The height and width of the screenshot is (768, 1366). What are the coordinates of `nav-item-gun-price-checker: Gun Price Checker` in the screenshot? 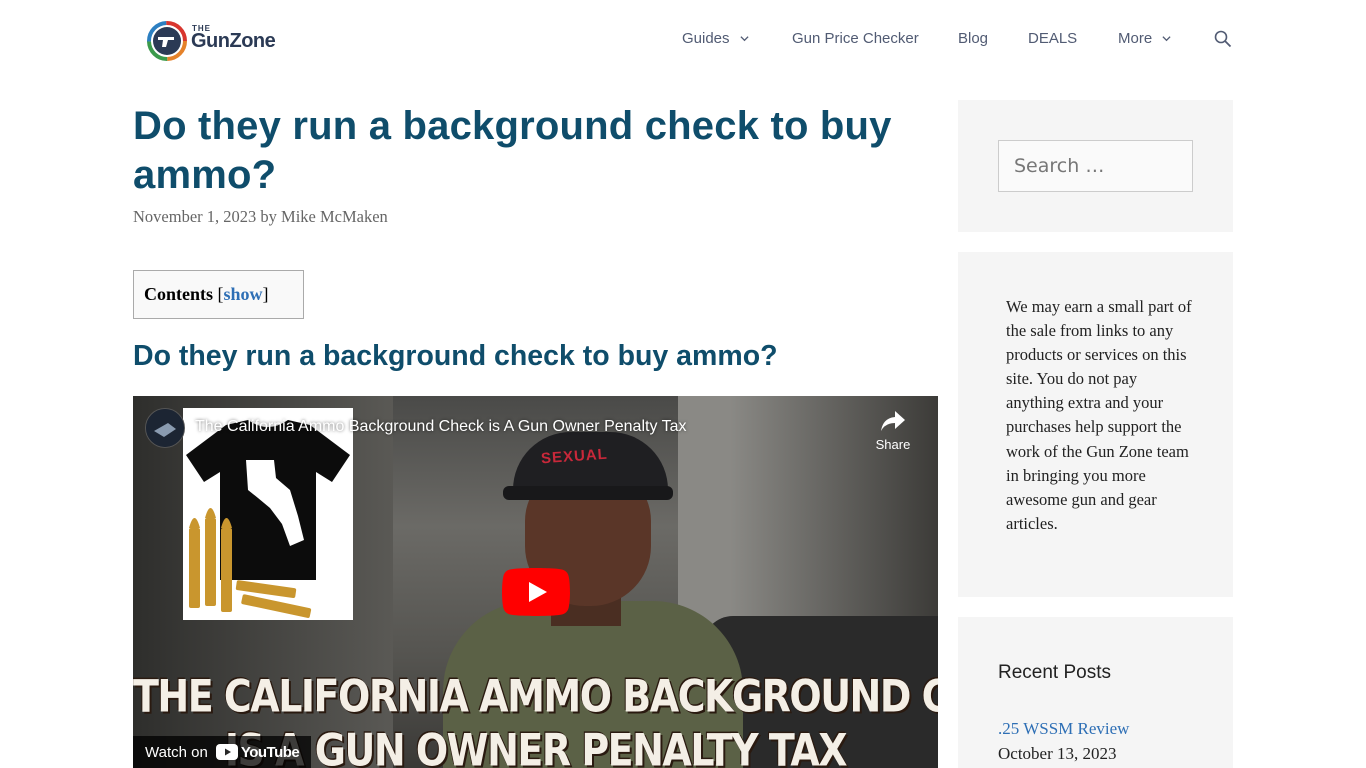 It's located at (855, 38).